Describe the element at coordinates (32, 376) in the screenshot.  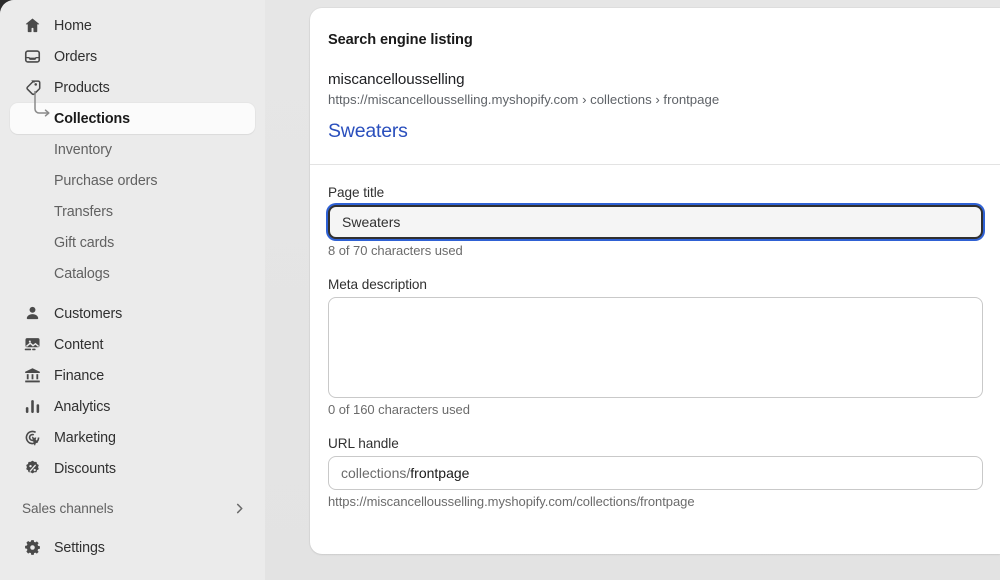
I see `bank-icon` at that location.